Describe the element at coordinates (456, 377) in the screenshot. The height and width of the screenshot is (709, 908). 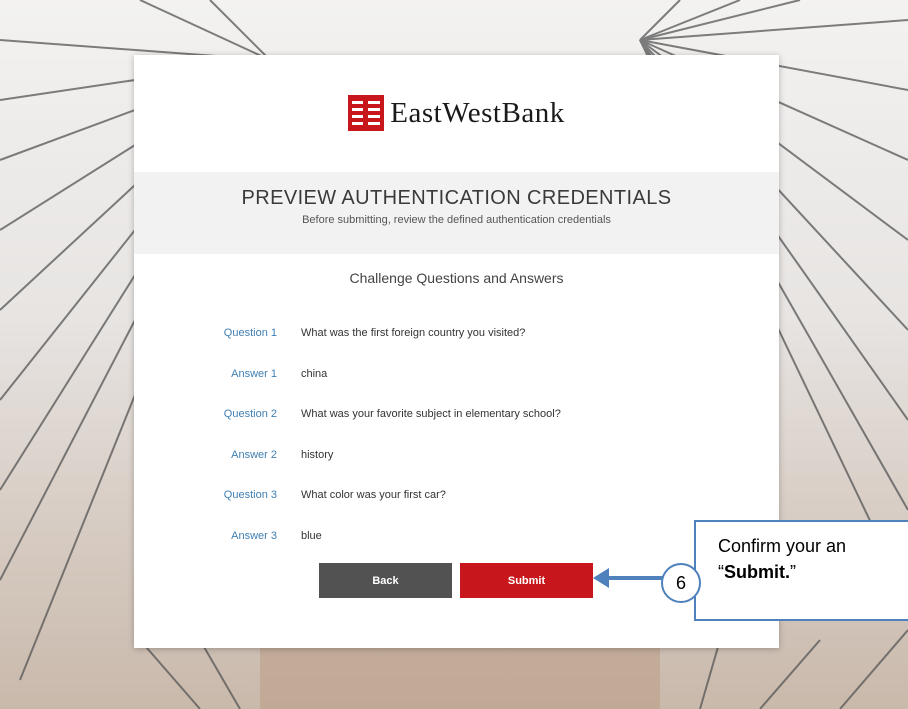
I see `qa-row-answer-1: Answer 1 china` at that location.